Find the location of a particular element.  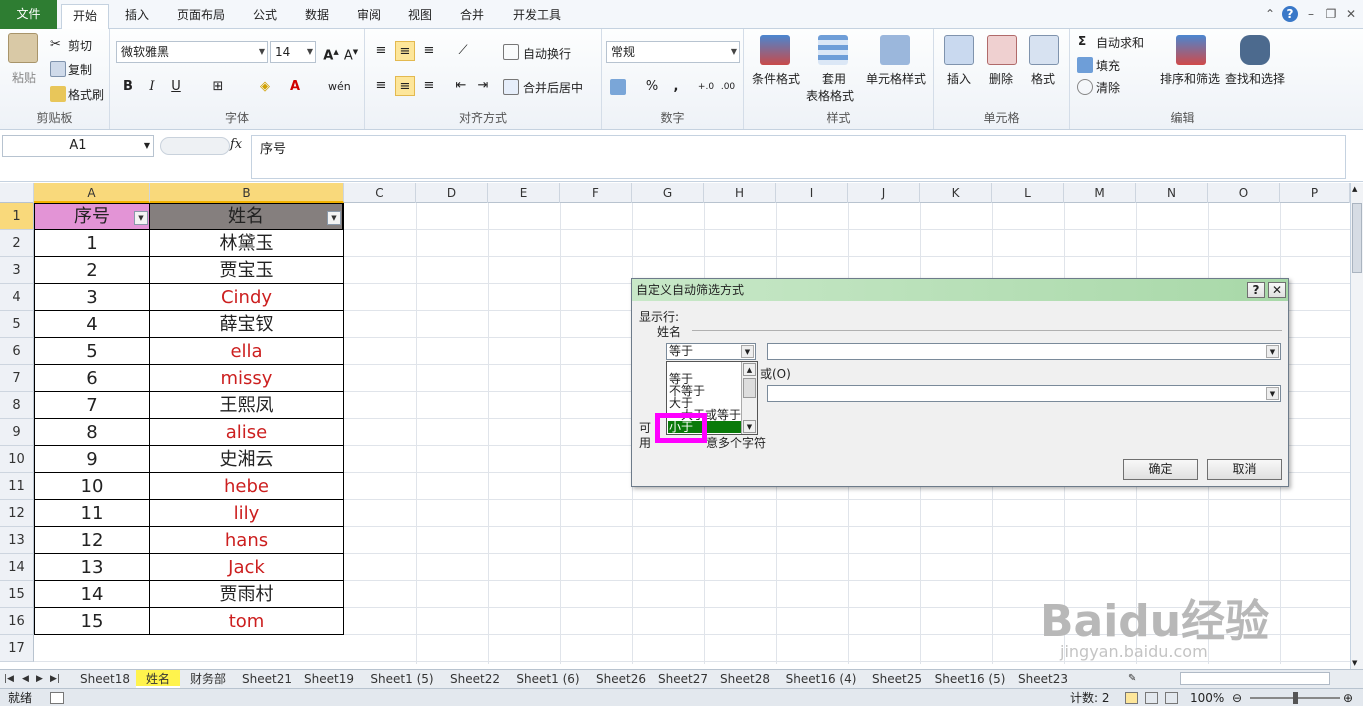

cell-seq: 11 is located at coordinates (92, 513).